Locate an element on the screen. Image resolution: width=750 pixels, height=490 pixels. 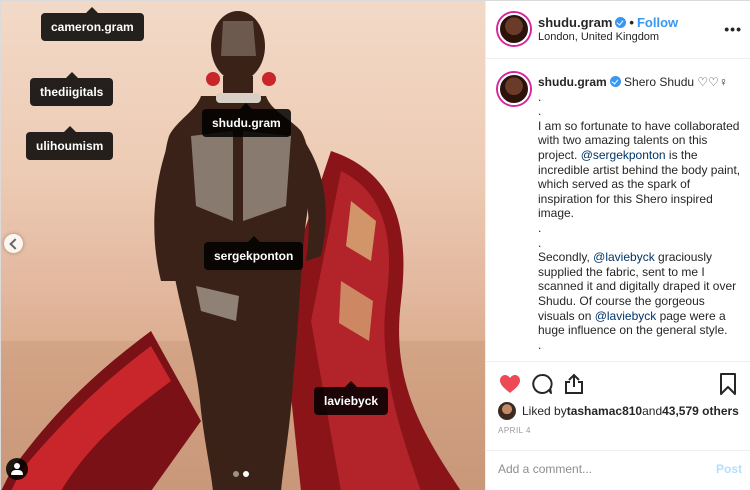
caption-avatar is located at coordinates (514, 89).